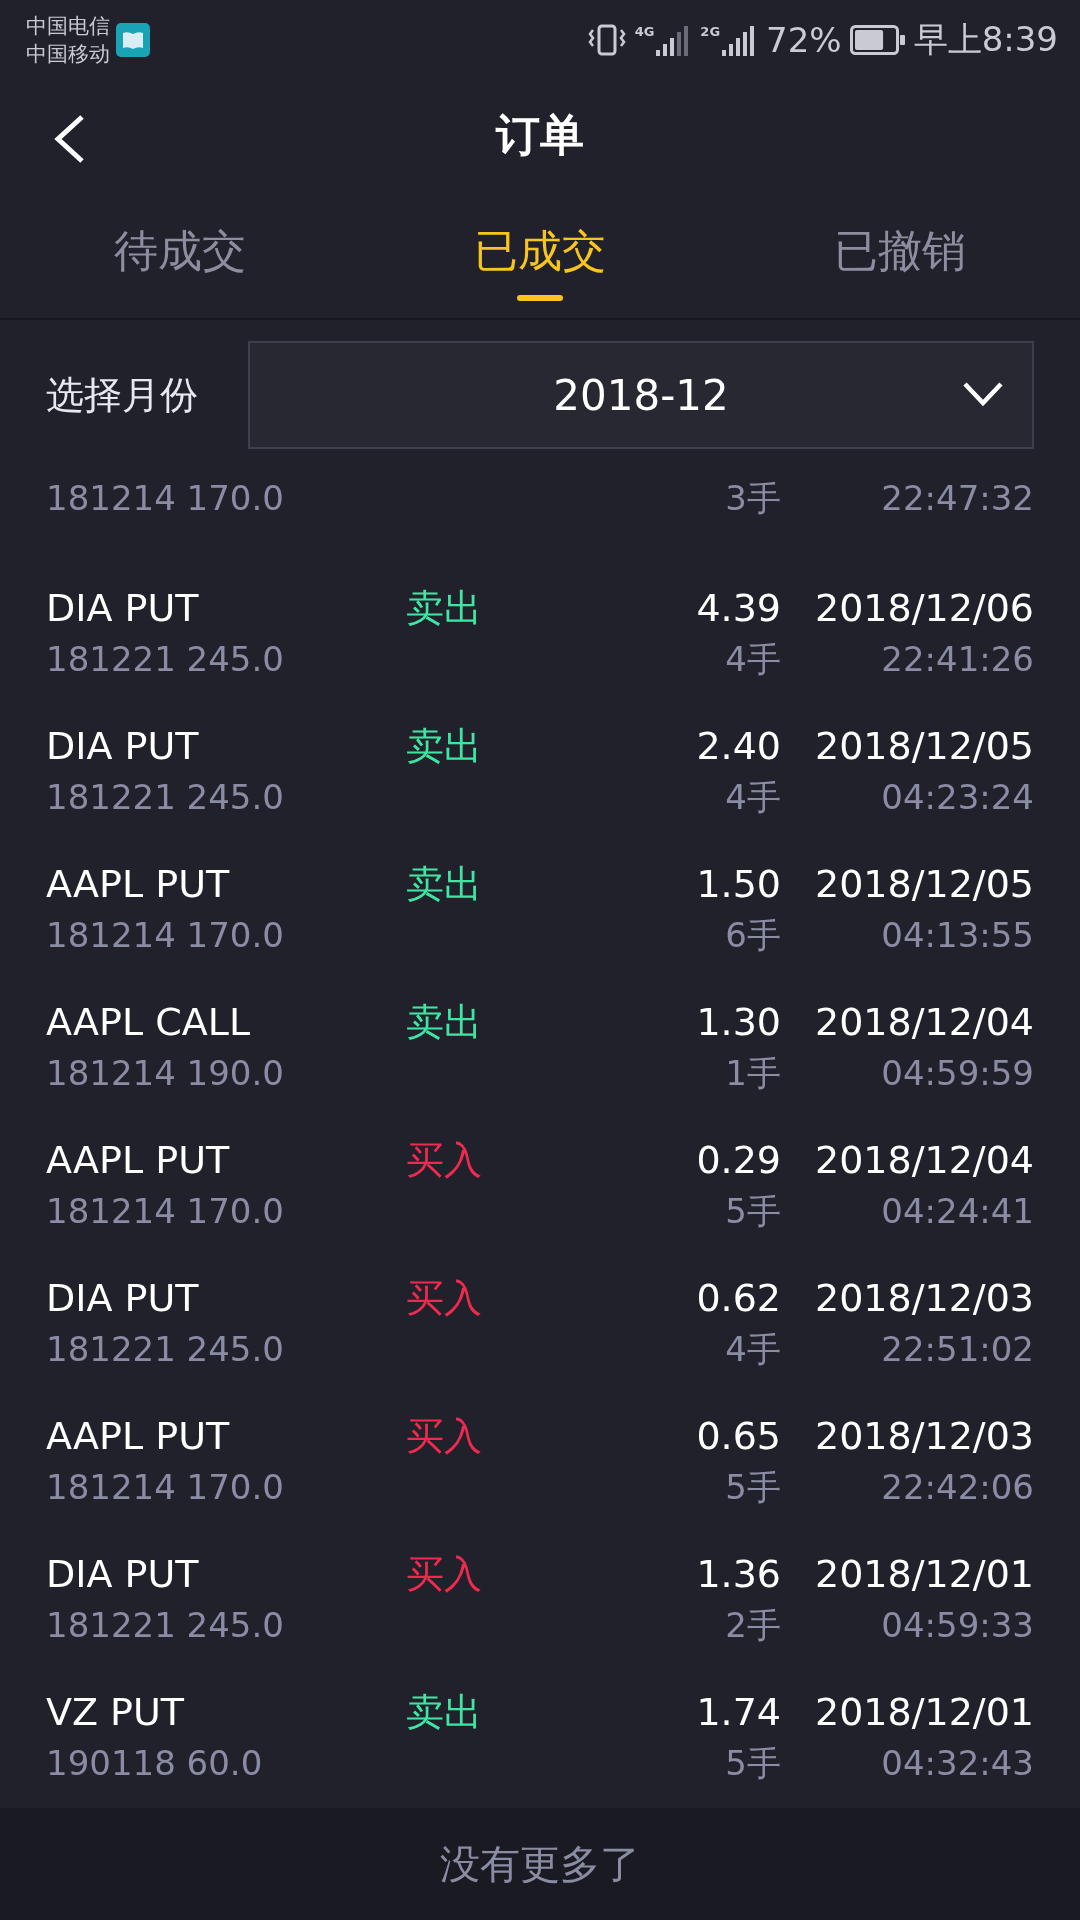 This screenshot has height=1920, width=1080. Describe the element at coordinates (116, 1712) in the screenshot. I see `option-symbol: VZ PUT` at that location.